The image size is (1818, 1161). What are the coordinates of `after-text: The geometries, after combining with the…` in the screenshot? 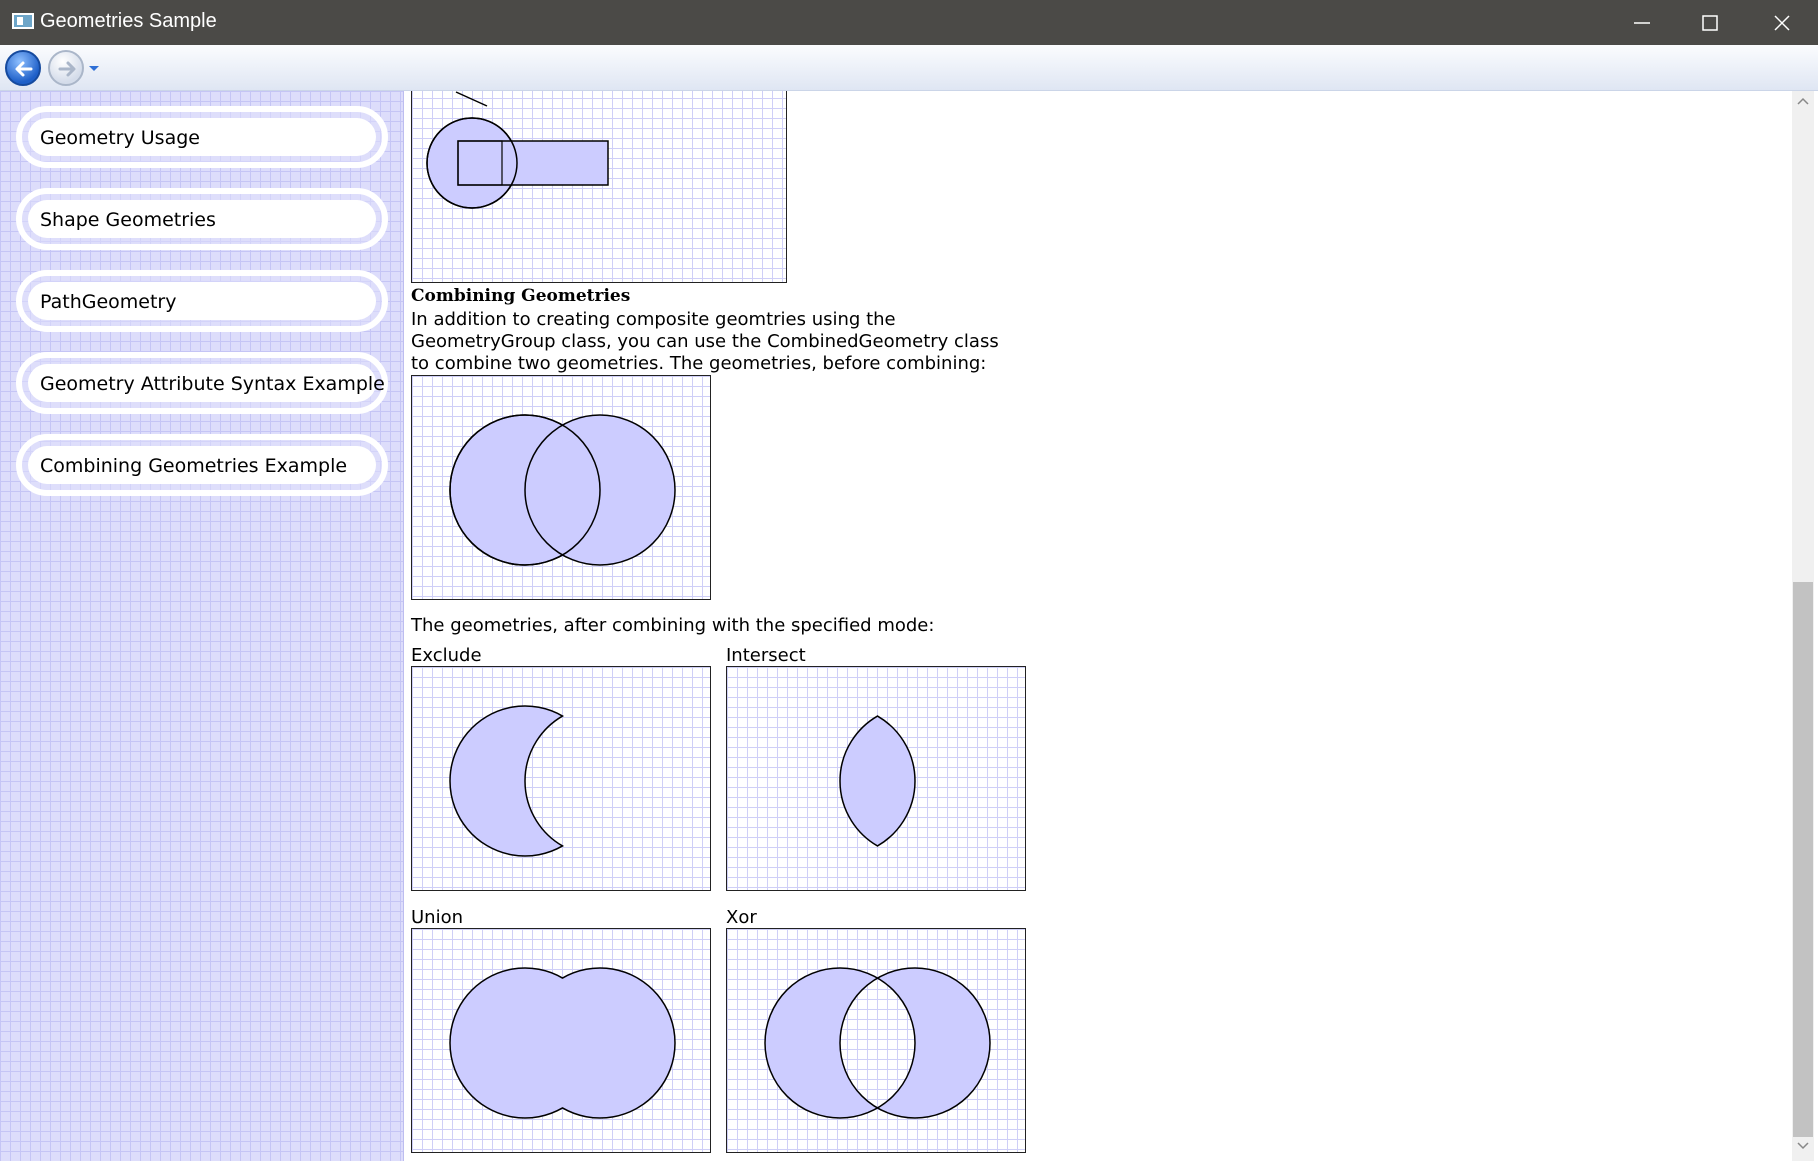 It's located at (673, 625).